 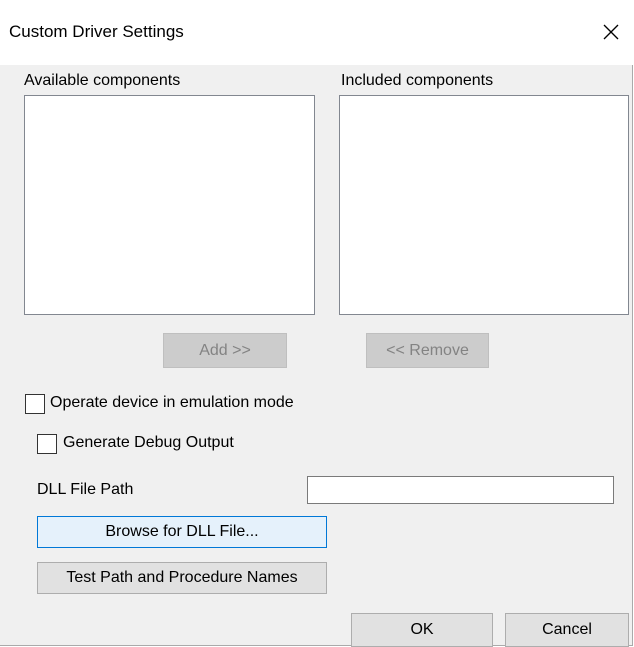 I want to click on cancel-button: Cancel, so click(x=567, y=630).